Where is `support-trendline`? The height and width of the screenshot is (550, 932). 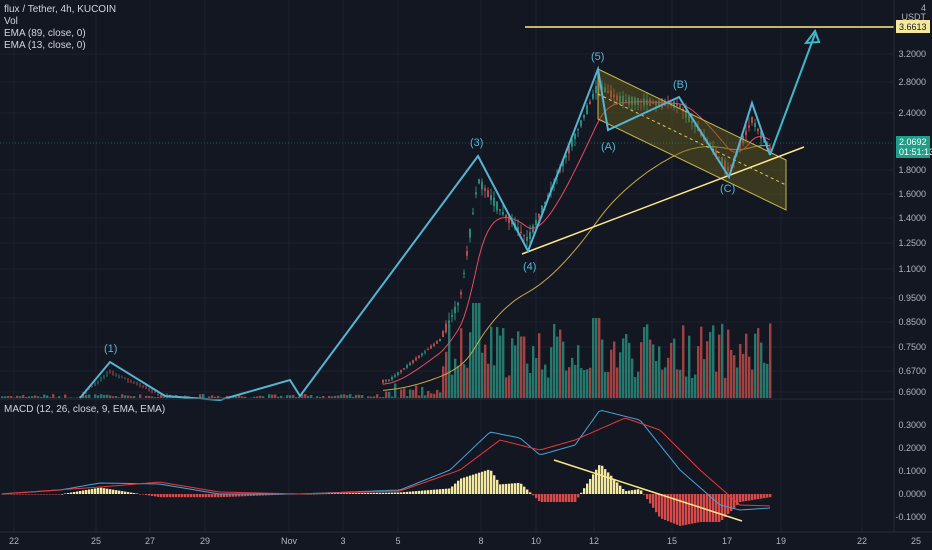 support-trendline is located at coordinates (663, 200).